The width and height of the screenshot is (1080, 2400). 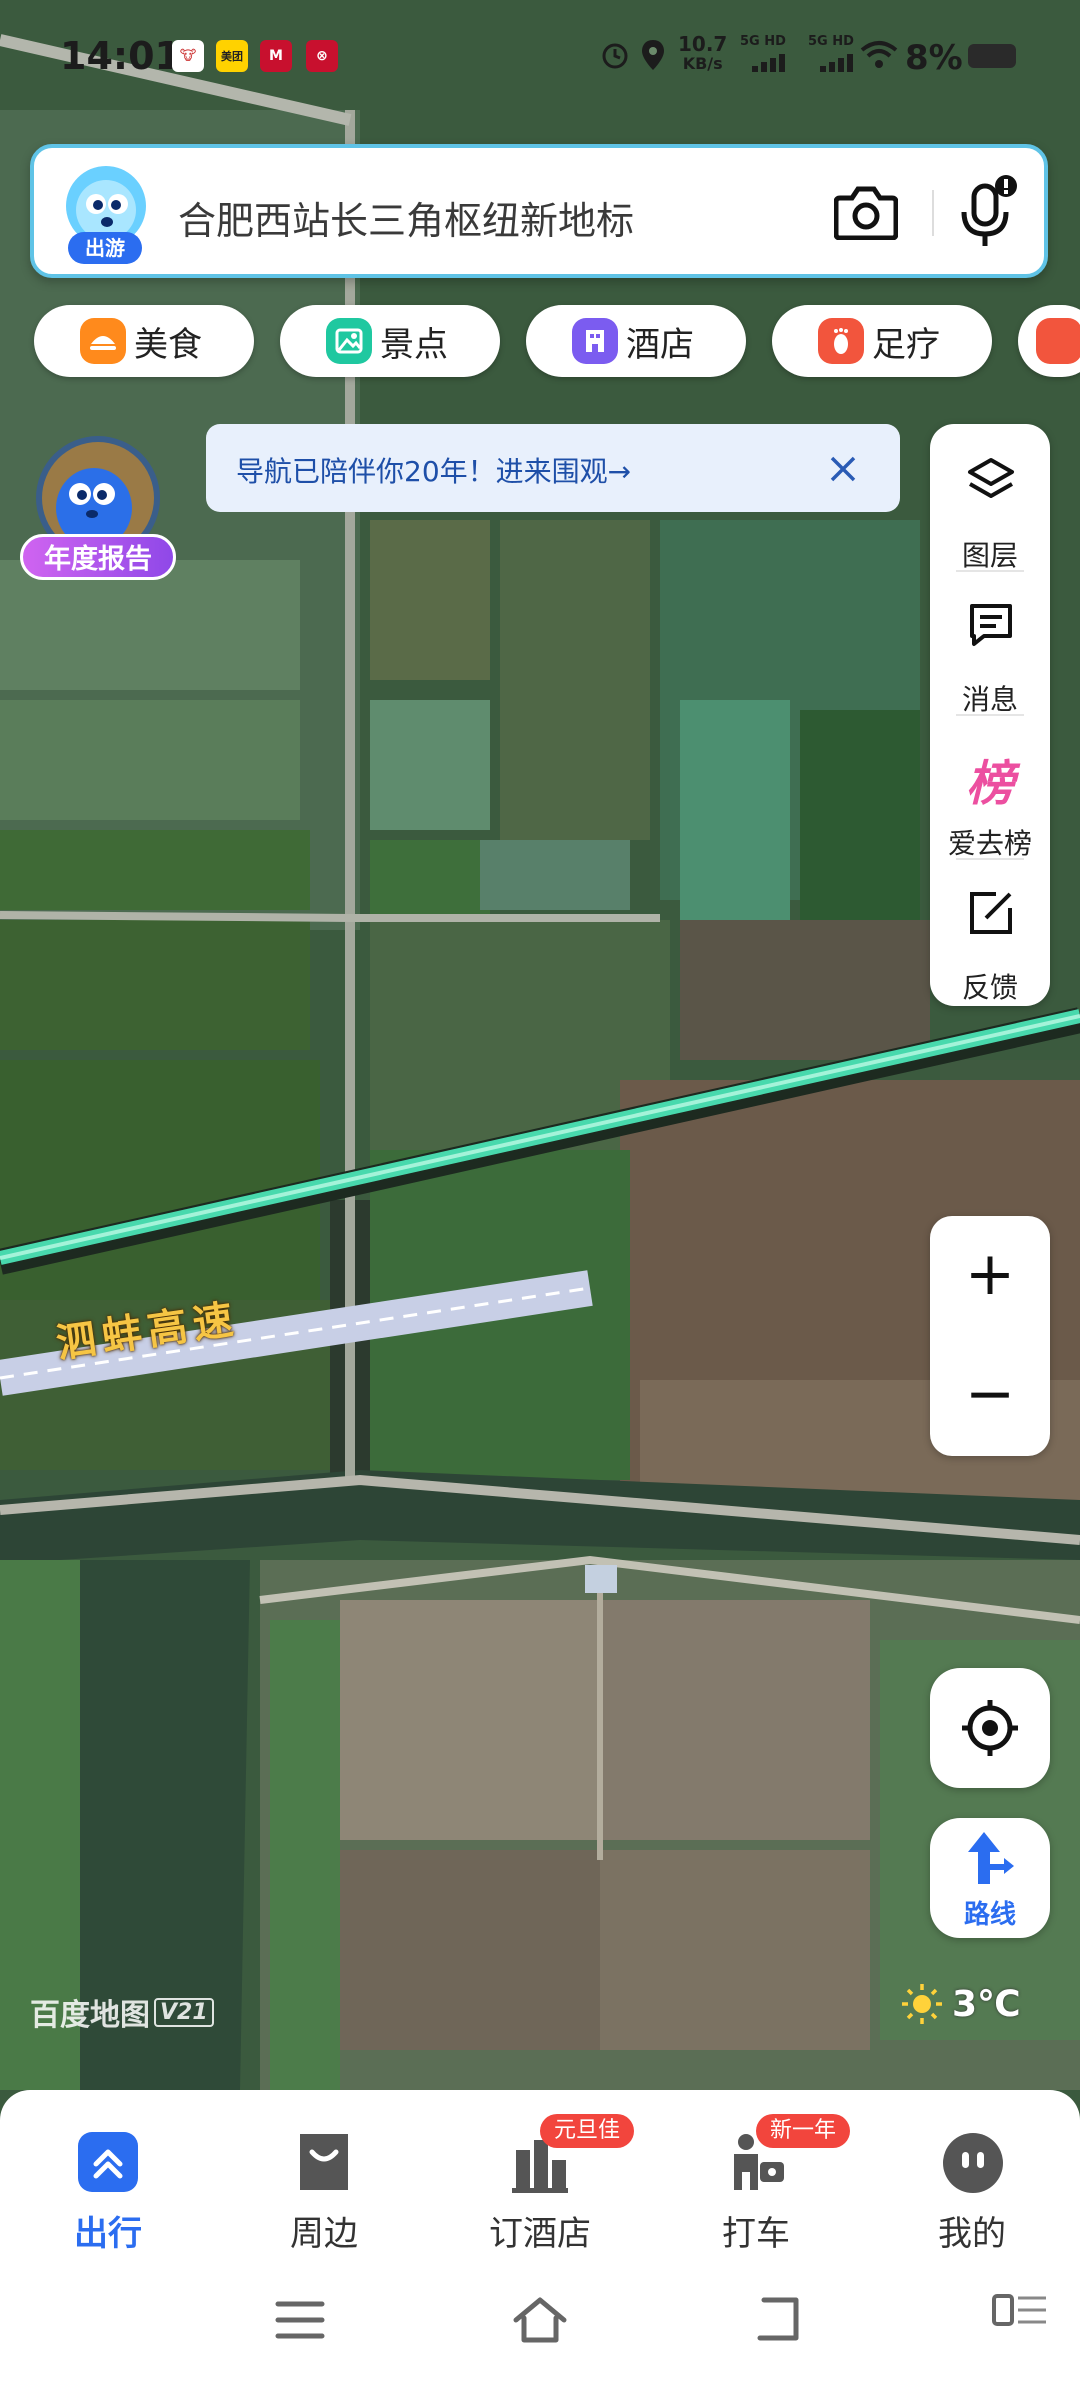 What do you see at coordinates (989, 1915) in the screenshot?
I see `route-label: 路线` at bounding box center [989, 1915].